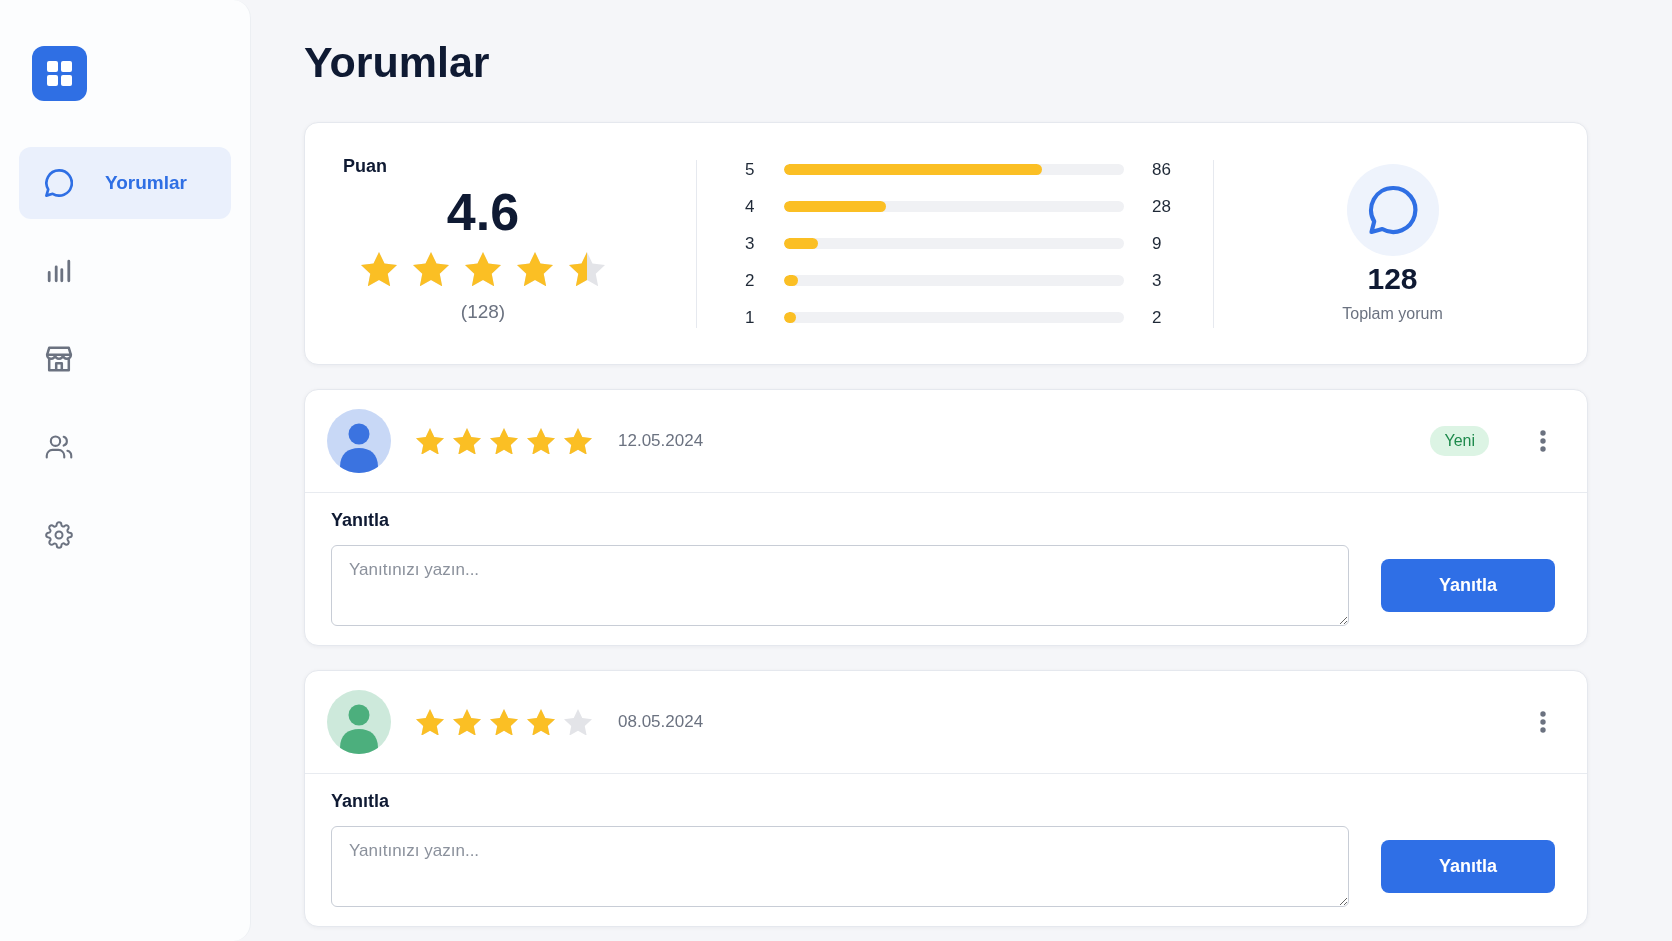  Describe the element at coordinates (750, 169) in the screenshot. I see `star-level-label: 5` at that location.